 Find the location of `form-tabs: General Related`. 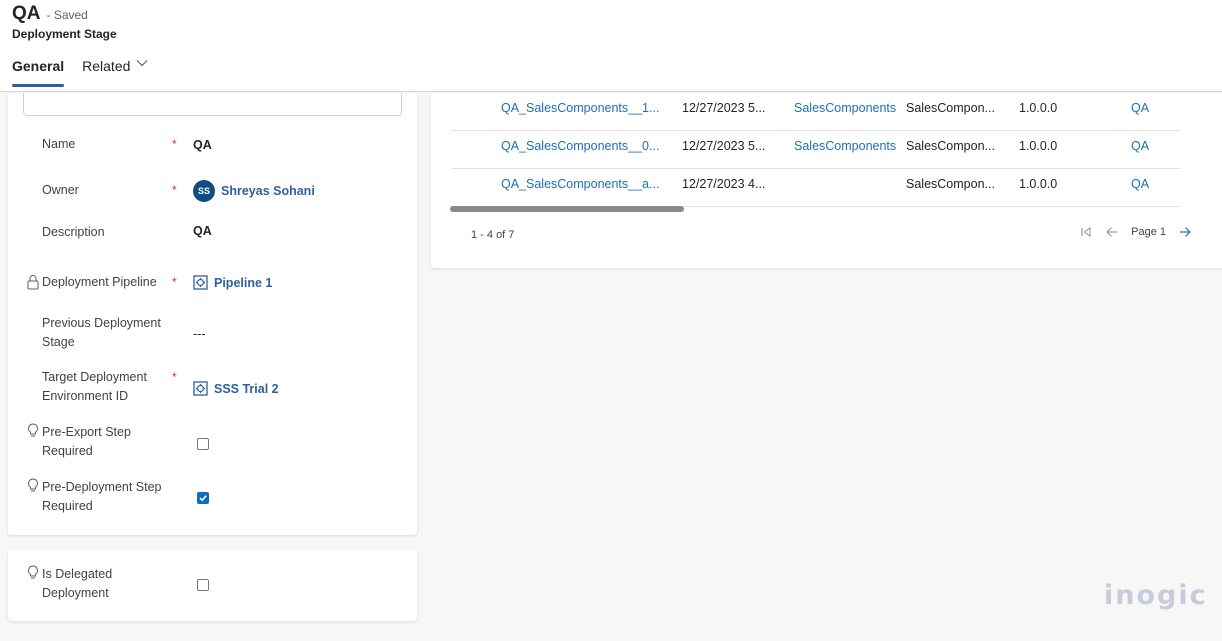

form-tabs: General Related is located at coordinates (89, 73).